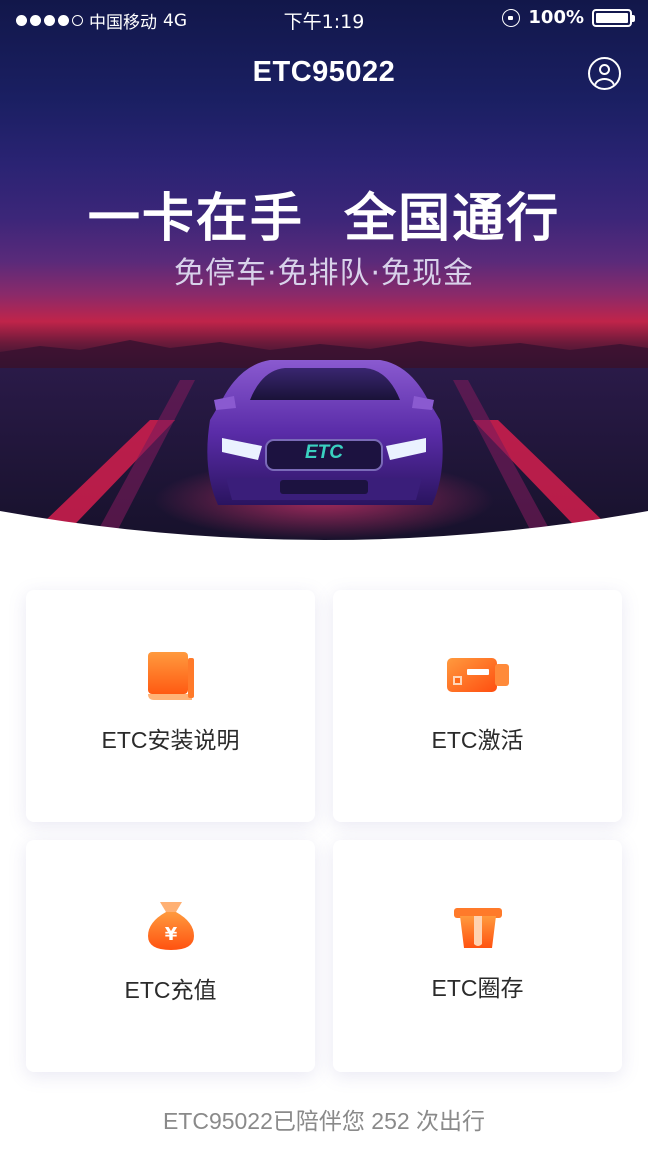 Image resolution: width=648 pixels, height=1152 pixels. What do you see at coordinates (170, 740) in the screenshot?
I see `card-label: ETC安装说明` at bounding box center [170, 740].